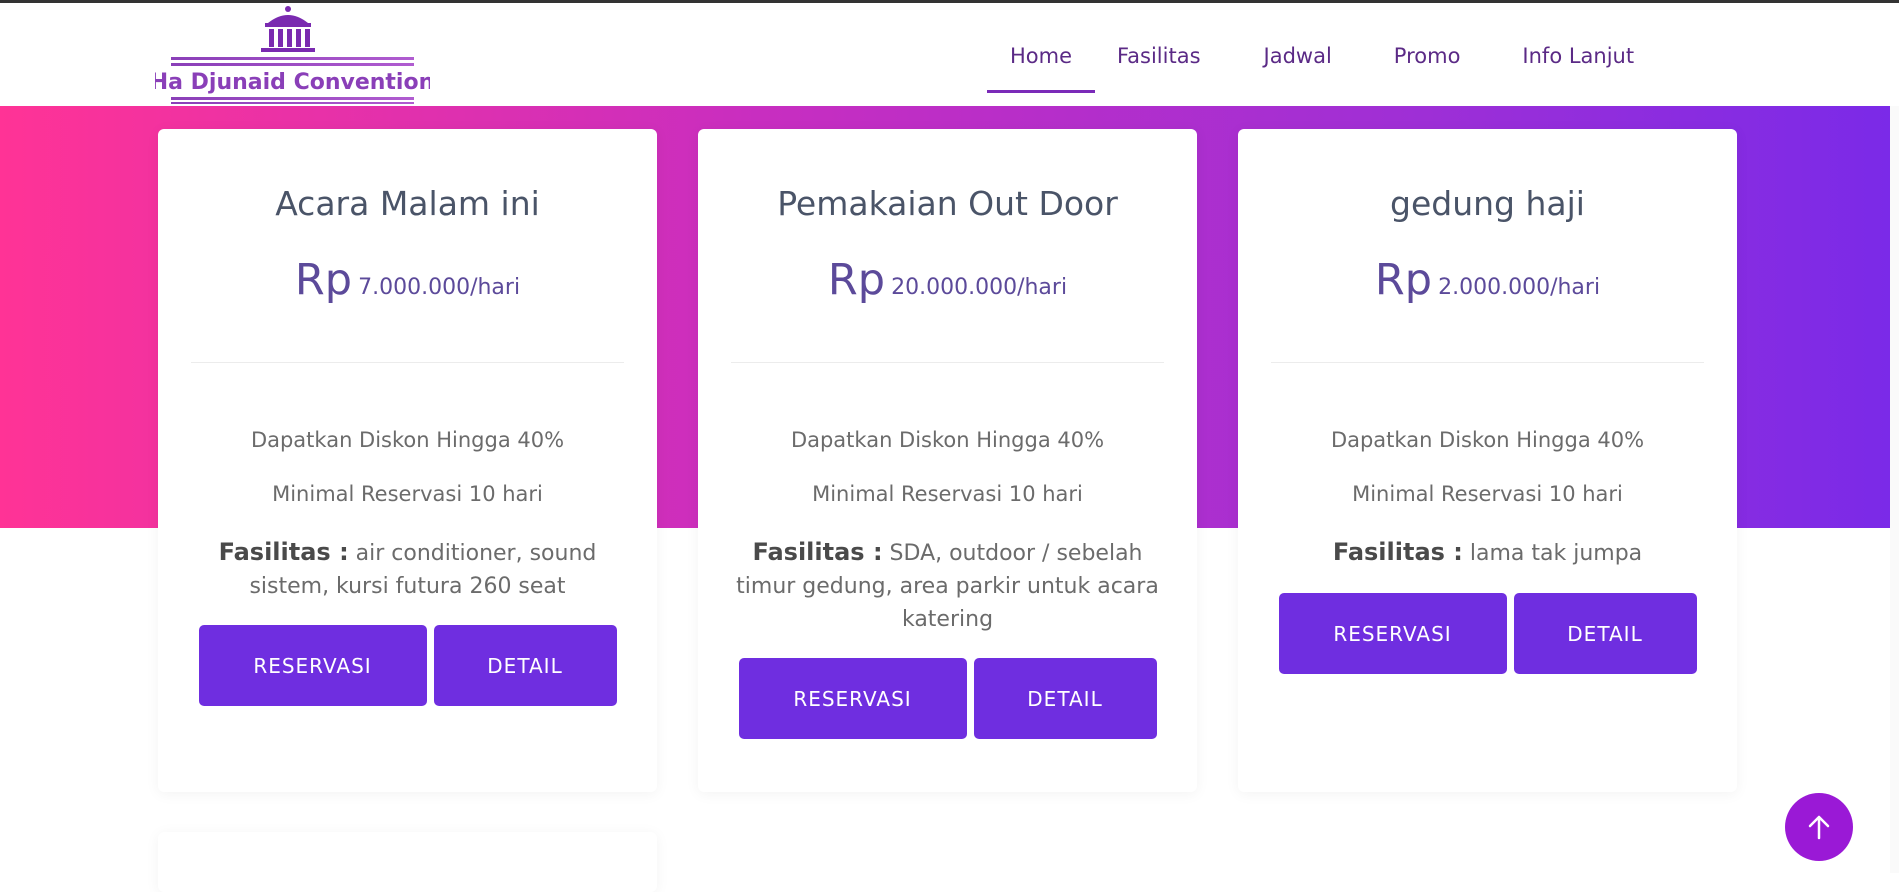 The width and height of the screenshot is (1899, 892). What do you see at coordinates (1487, 203) in the screenshot?
I see `package-title: gedung haji` at bounding box center [1487, 203].